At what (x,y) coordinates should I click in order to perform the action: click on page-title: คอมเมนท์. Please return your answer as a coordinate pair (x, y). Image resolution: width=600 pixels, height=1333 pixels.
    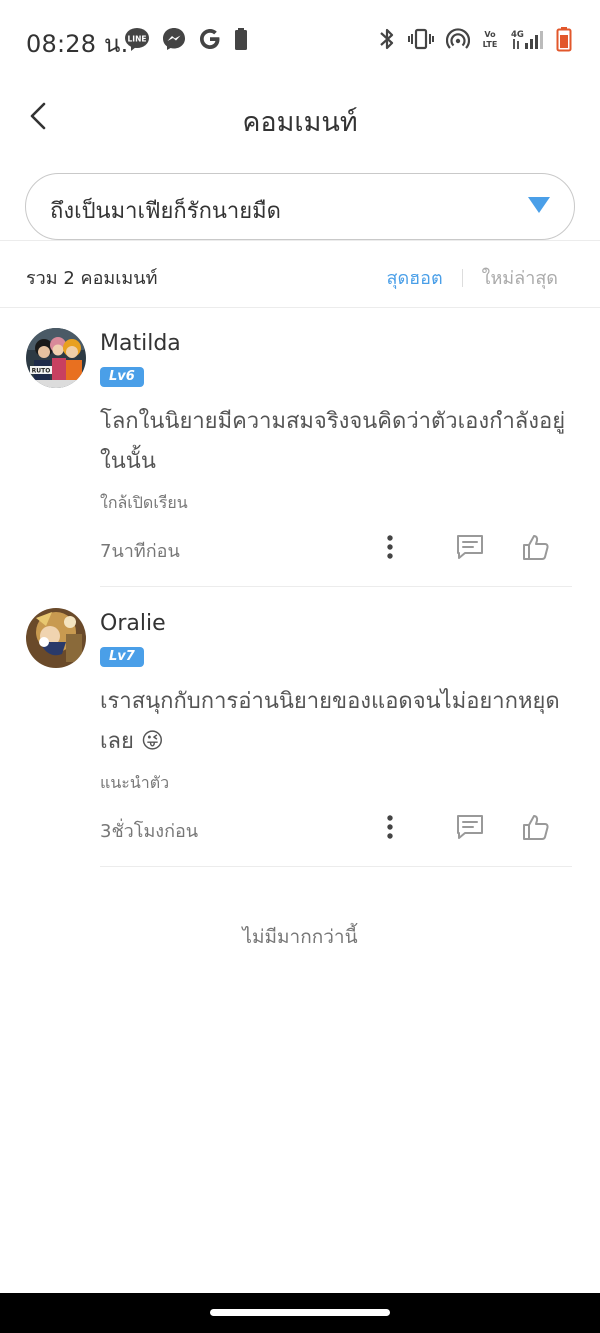
    Looking at the image, I should click on (300, 122).